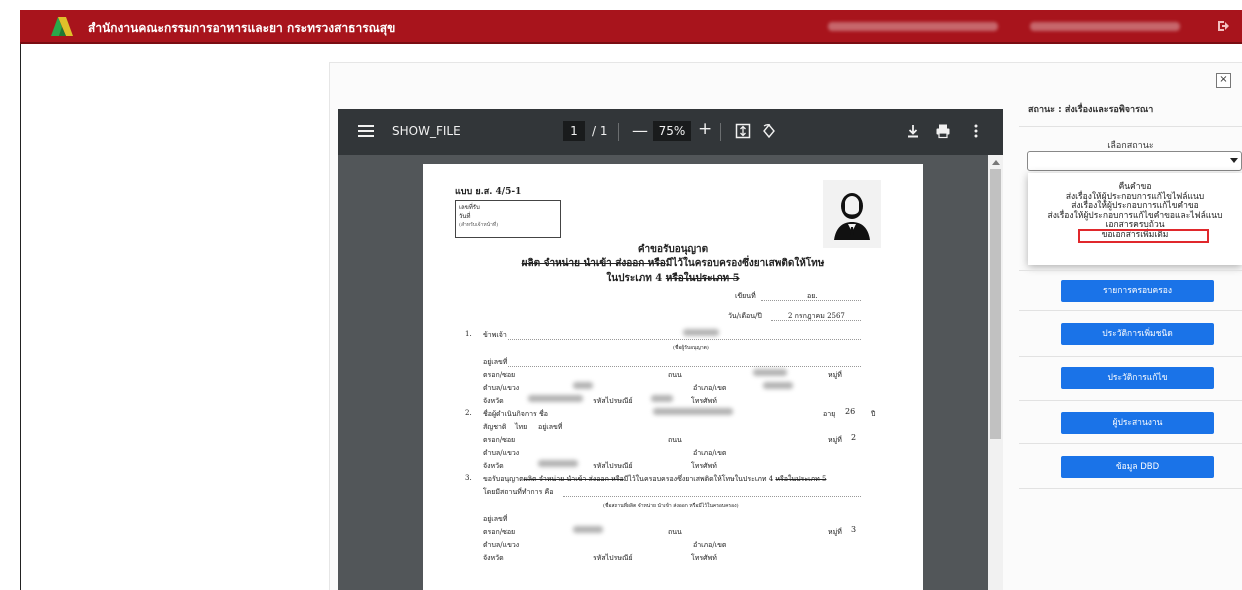  I want to click on file-title: SHOW_FILE, so click(426, 131).